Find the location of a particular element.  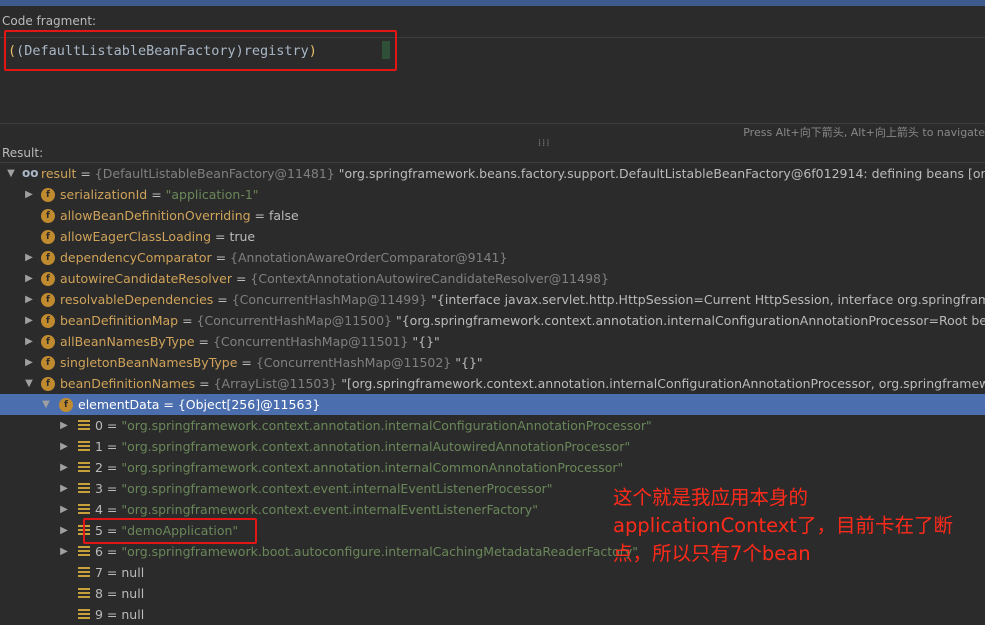

tree-row-text: serializationId = "application-1" is located at coordinates (159, 194).